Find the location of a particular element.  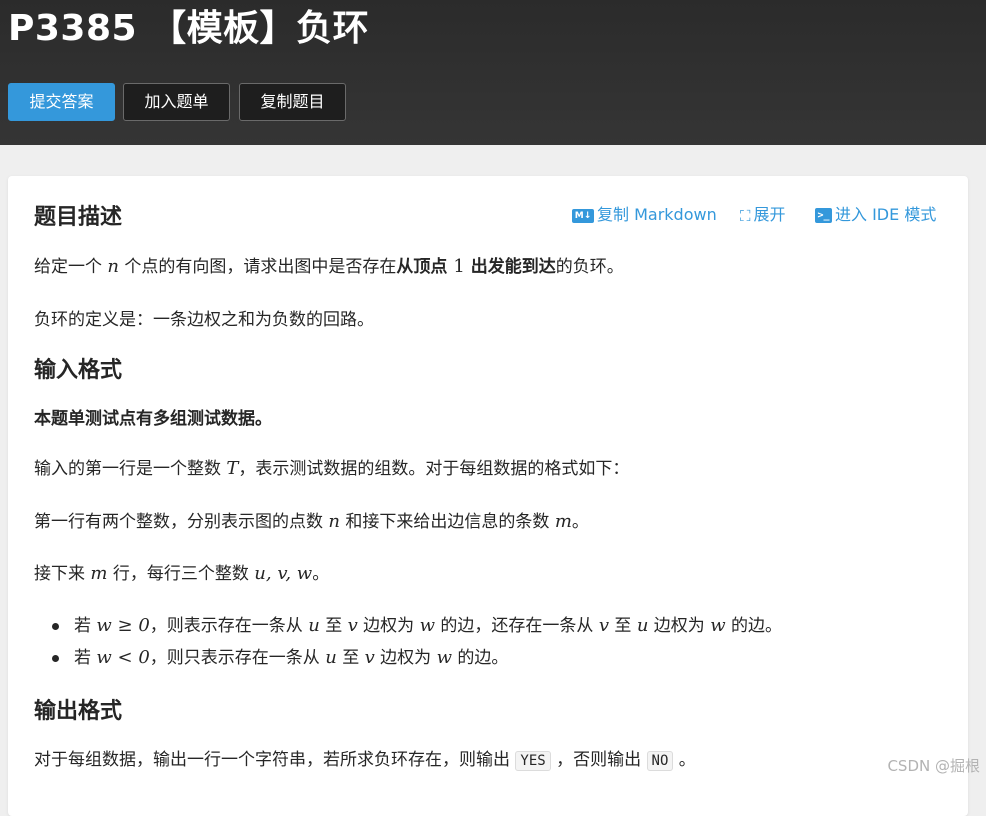

text: ，则表示存在一条从 is located at coordinates (229, 626).